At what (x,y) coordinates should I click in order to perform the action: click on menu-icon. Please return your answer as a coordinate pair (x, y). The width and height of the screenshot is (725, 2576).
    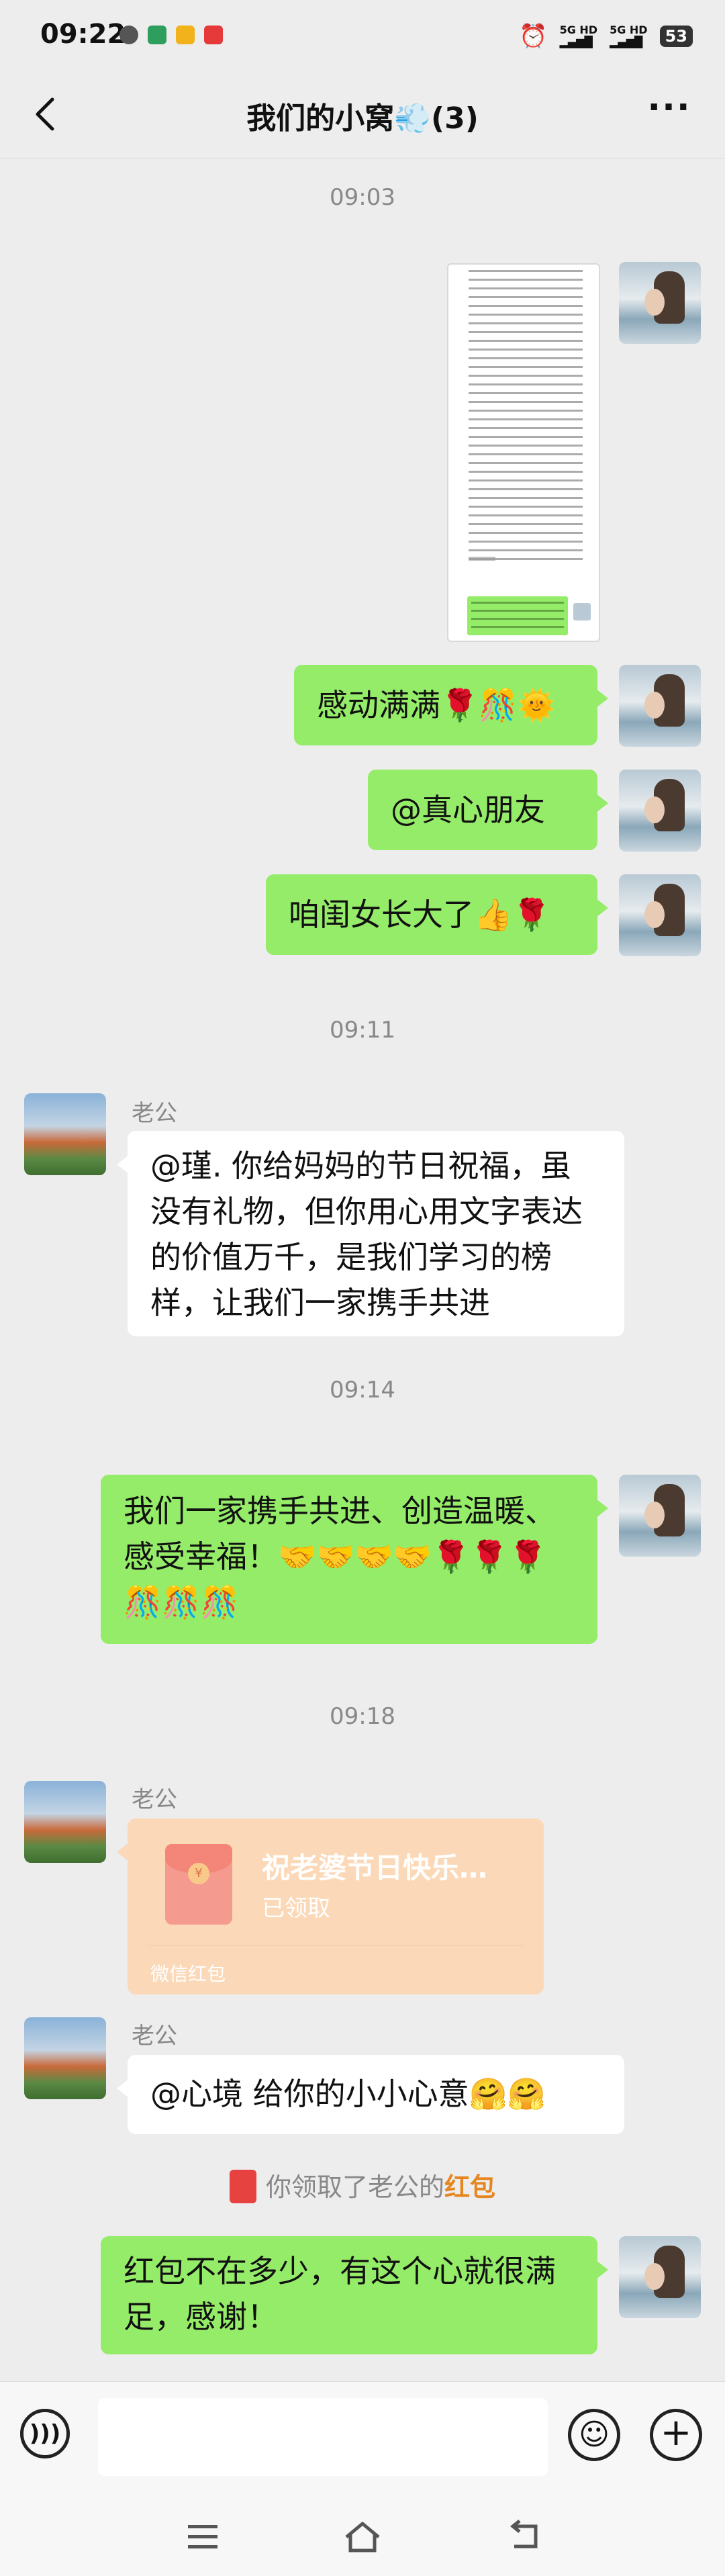
    Looking at the image, I should click on (203, 2537).